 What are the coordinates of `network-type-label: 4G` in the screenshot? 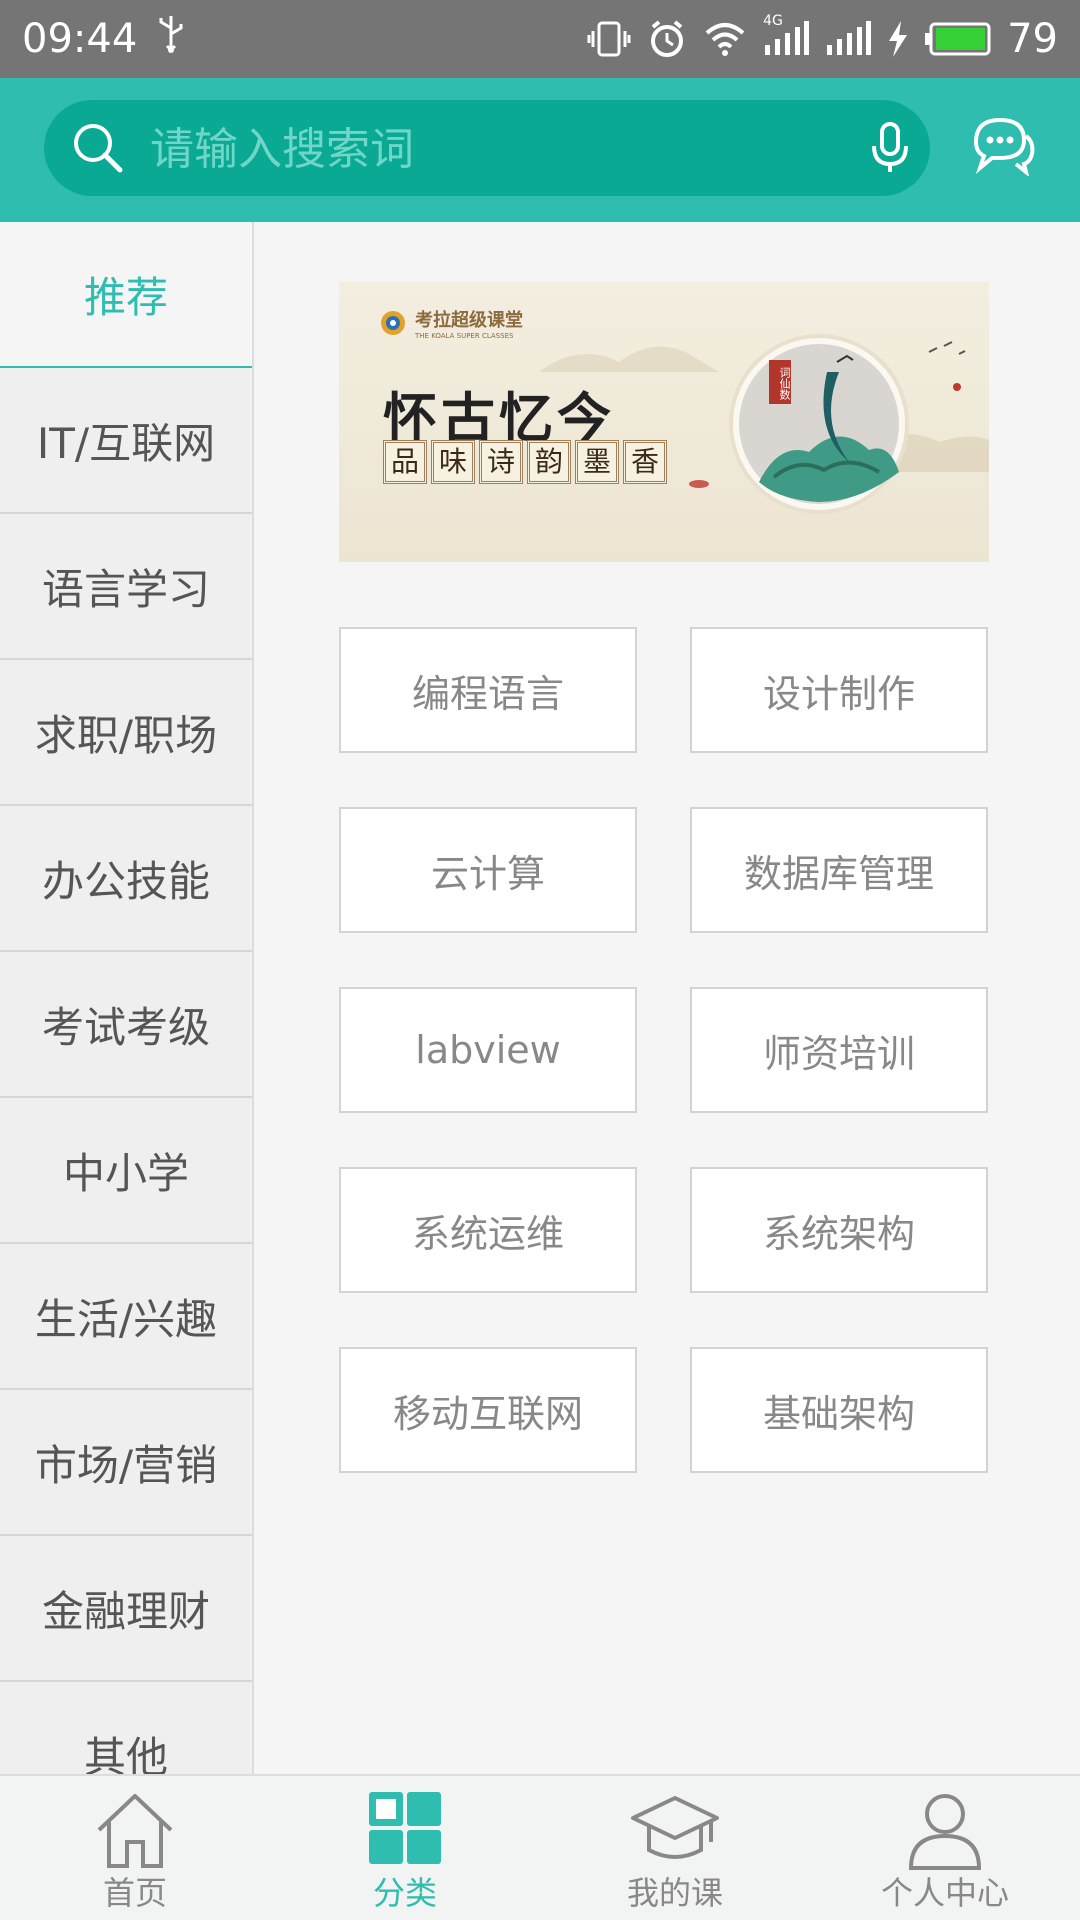 It's located at (773, 21).